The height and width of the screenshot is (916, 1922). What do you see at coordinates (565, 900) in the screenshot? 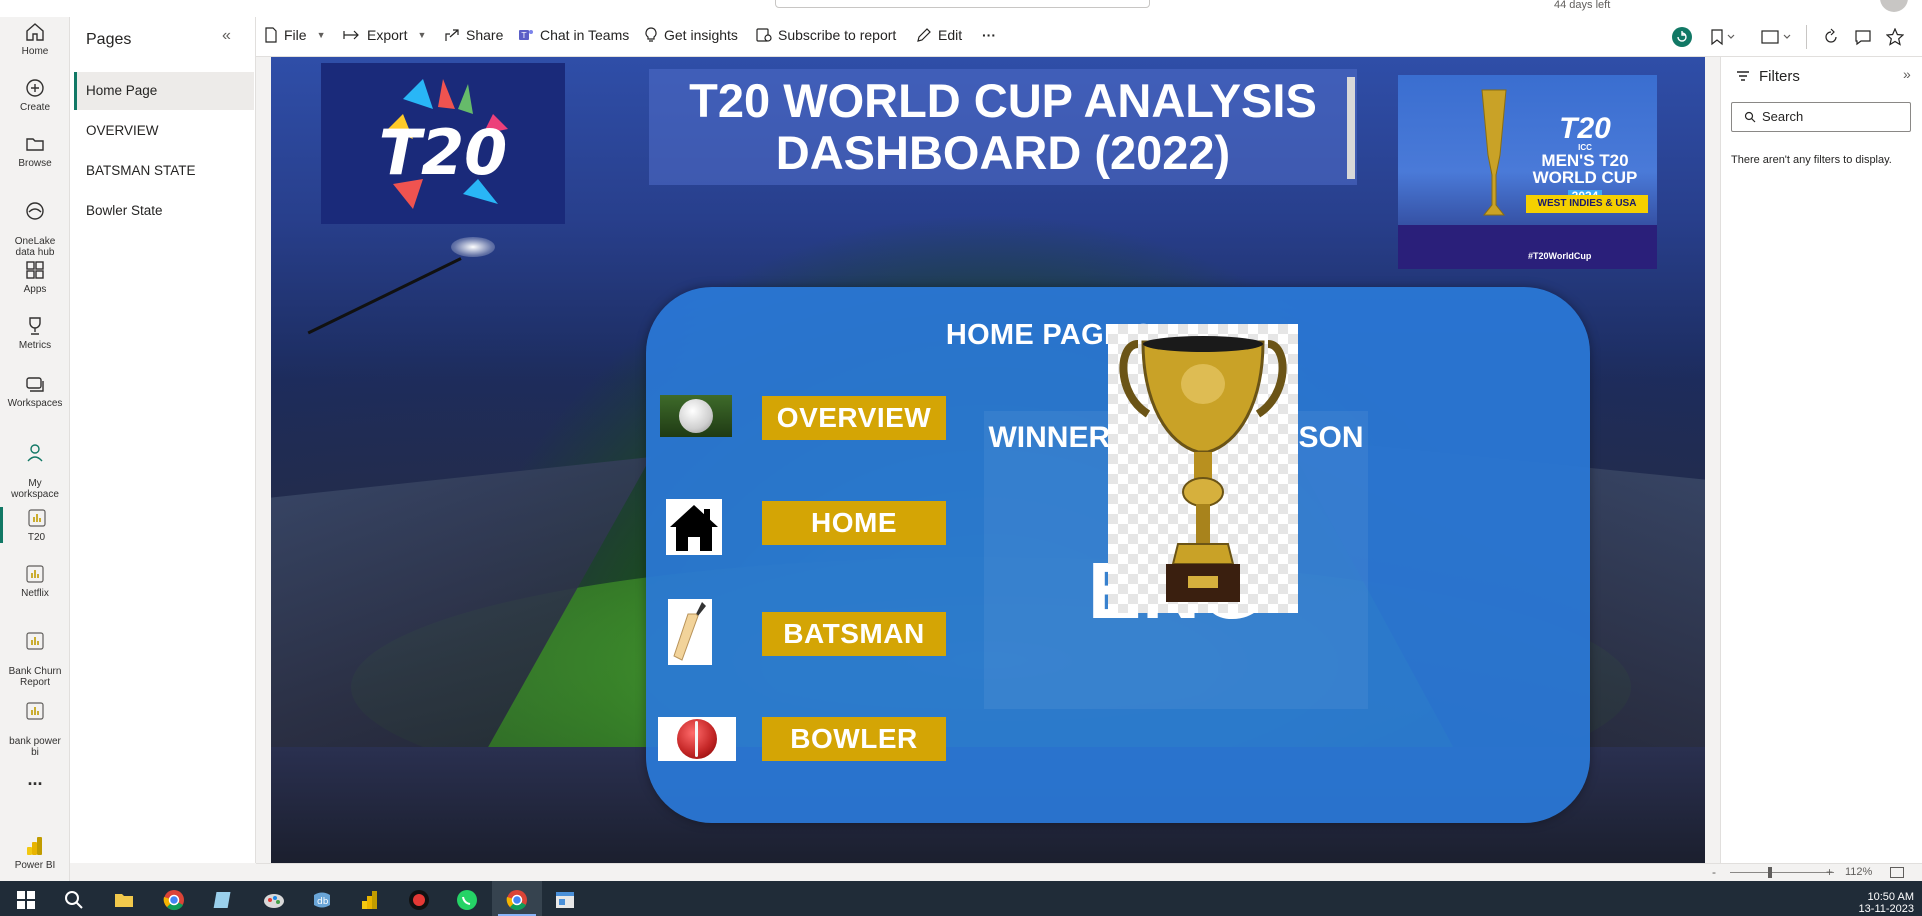
I see `window-app-icon` at bounding box center [565, 900].